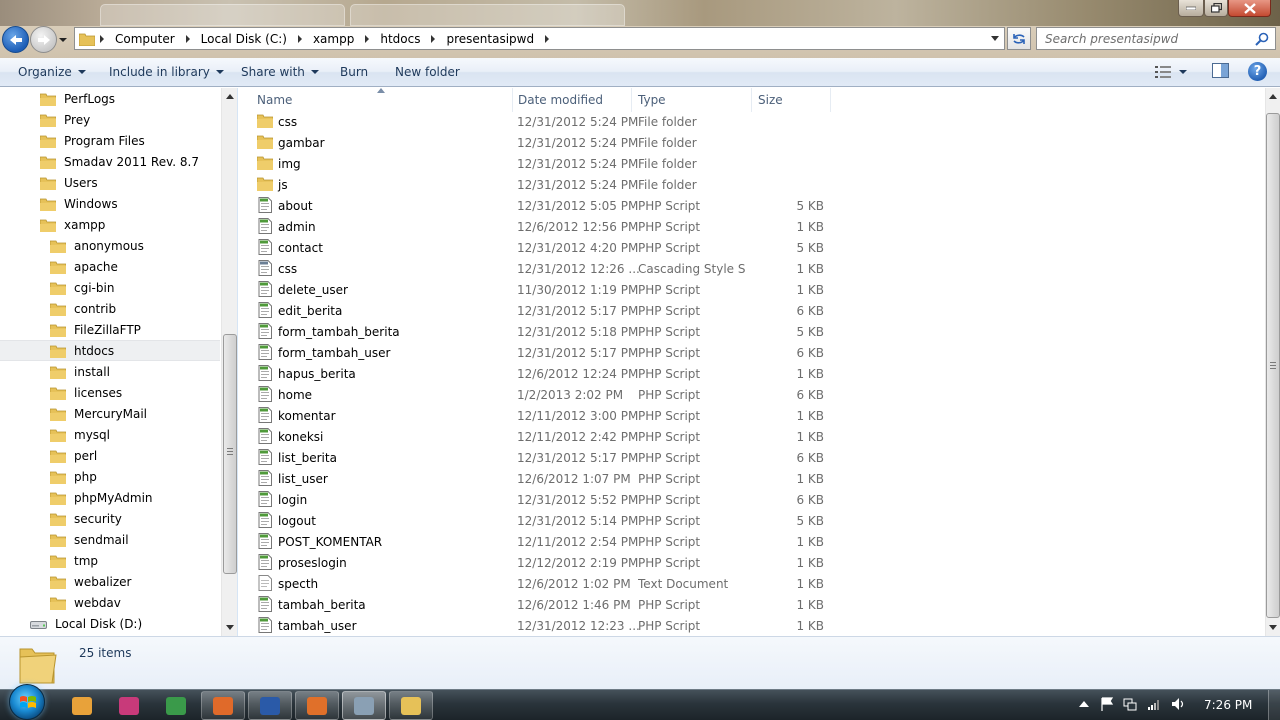 The height and width of the screenshot is (720, 1280). I want to click on network-adapter-icon, so click(1130, 704).